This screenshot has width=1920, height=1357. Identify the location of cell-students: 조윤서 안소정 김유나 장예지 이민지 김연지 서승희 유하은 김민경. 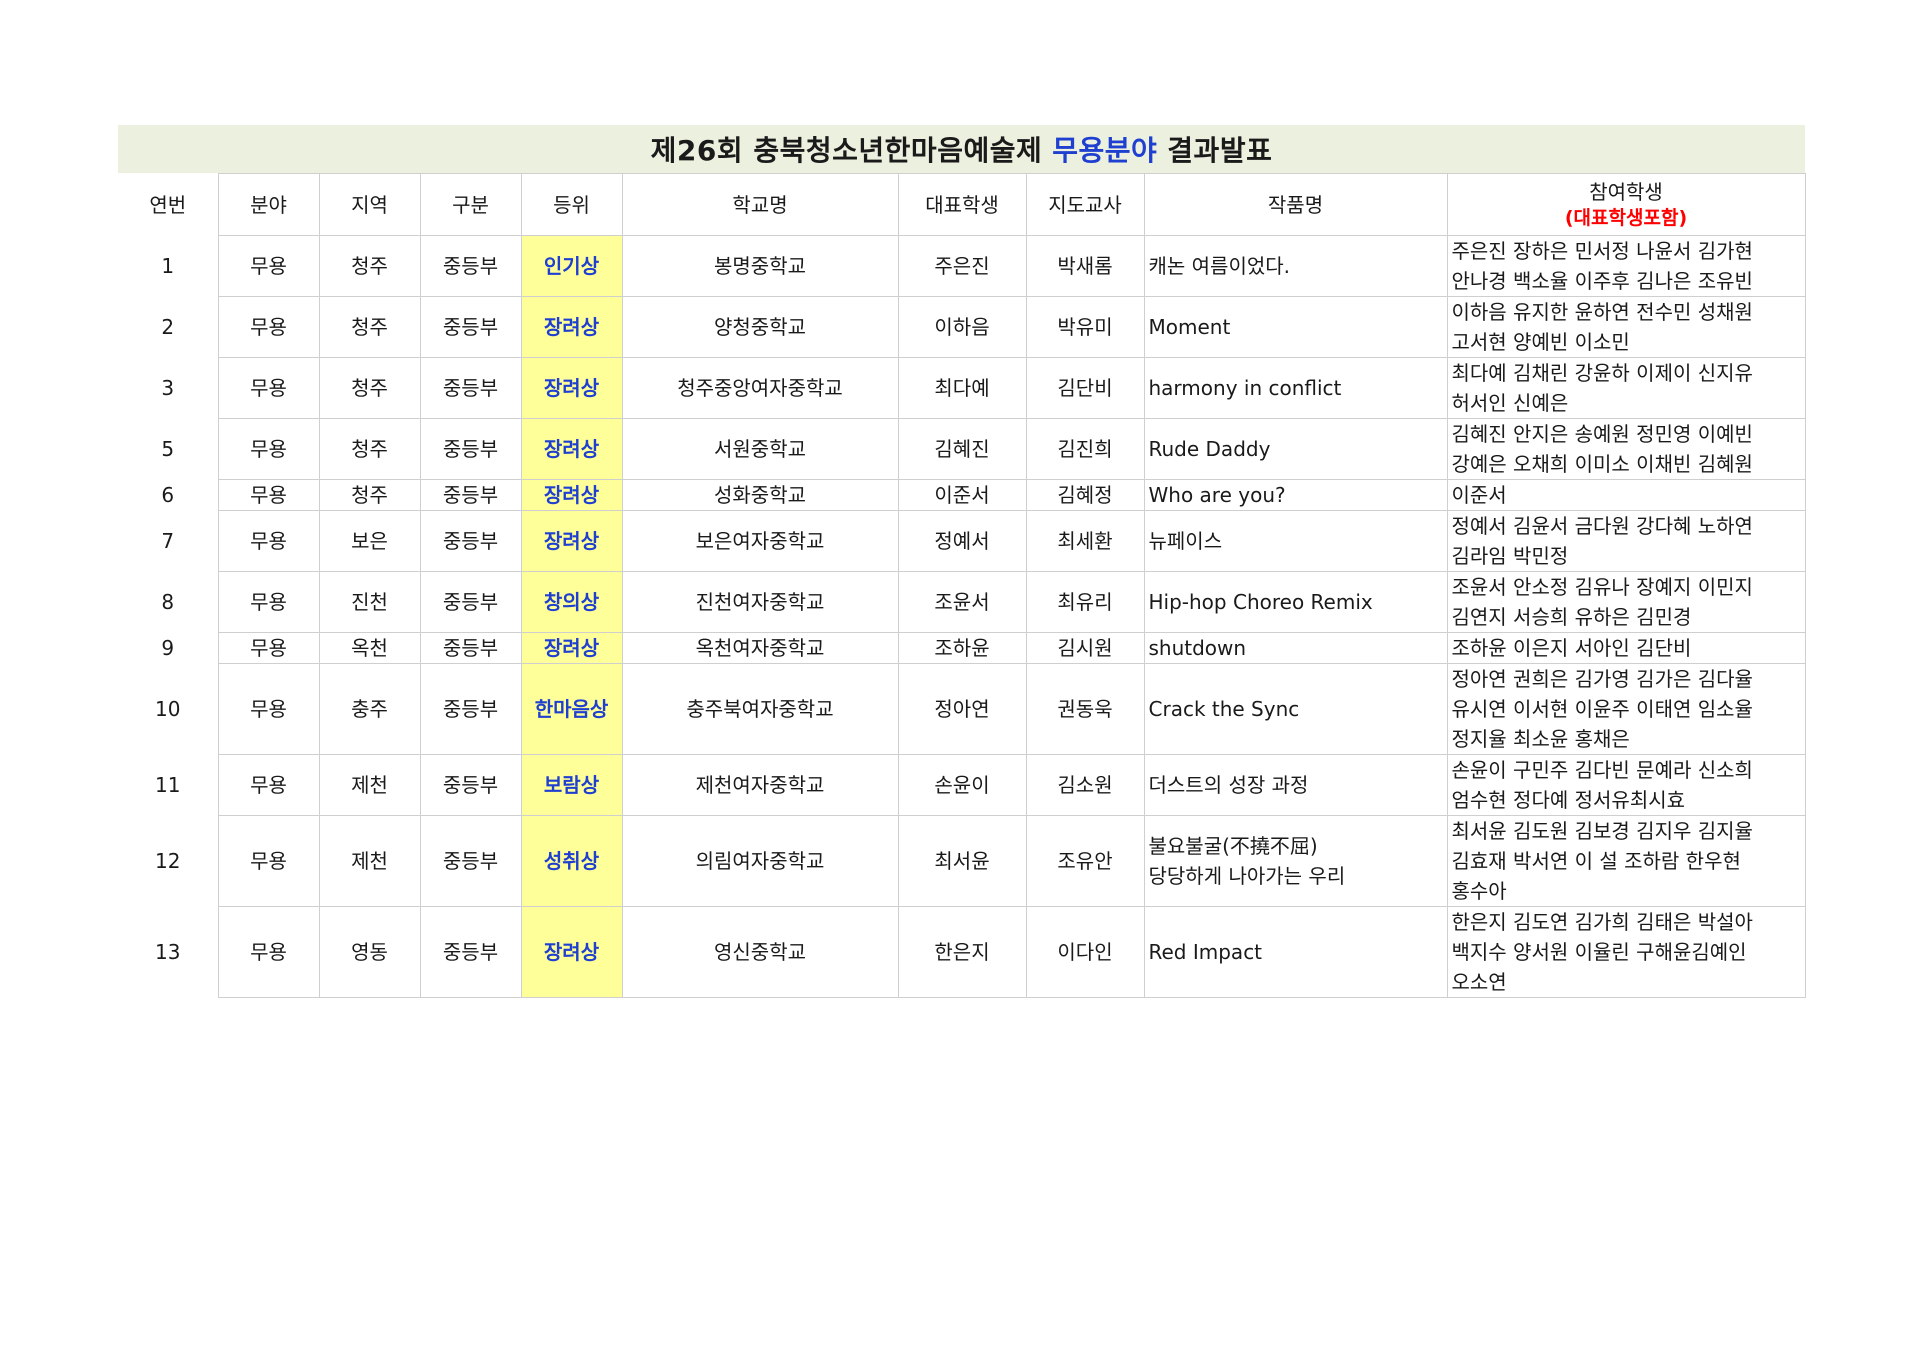
(1626, 602).